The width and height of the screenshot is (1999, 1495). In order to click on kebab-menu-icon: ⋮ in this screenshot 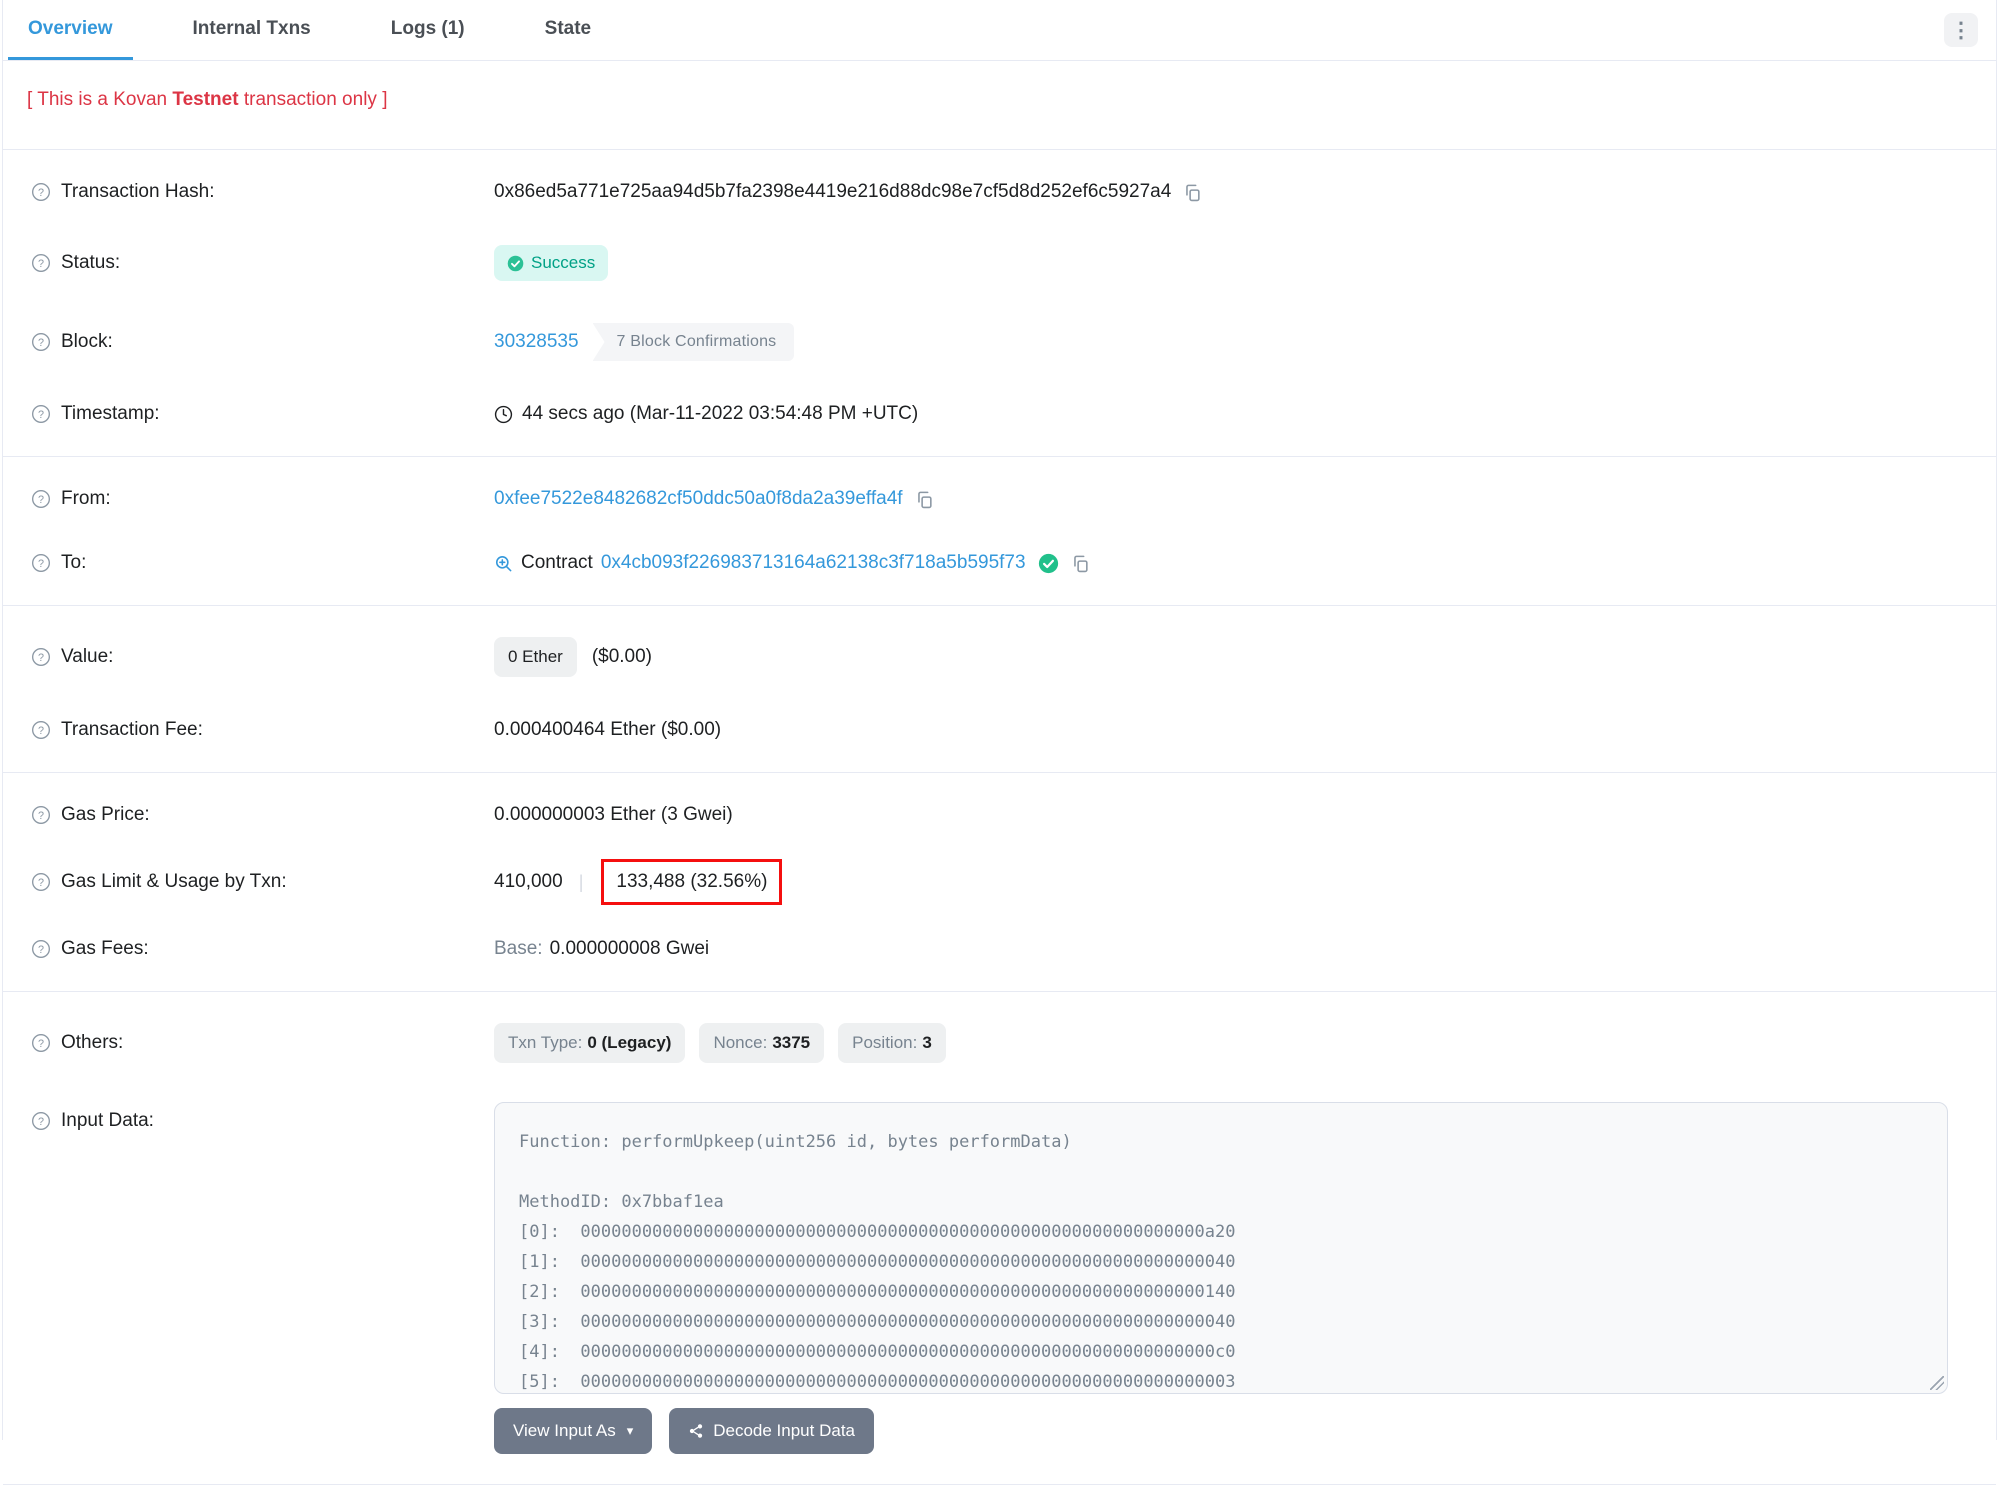, I will do `click(1961, 30)`.